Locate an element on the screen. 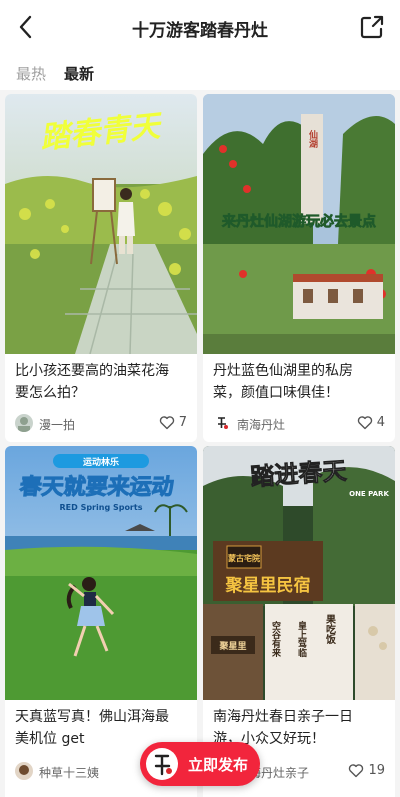 This screenshot has height=797, width=400. cover-tag: ONE PARK is located at coordinates (369, 494).